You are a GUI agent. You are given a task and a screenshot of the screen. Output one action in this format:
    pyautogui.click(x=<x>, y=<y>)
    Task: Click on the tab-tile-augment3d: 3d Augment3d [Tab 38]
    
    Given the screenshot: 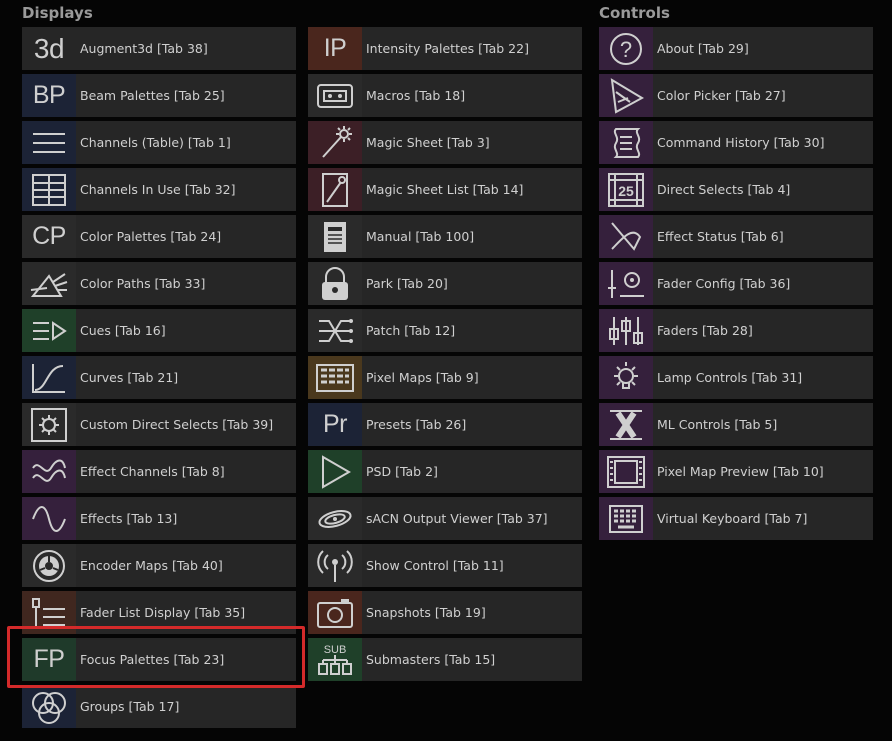 What is the action you would take?
    pyautogui.click(x=159, y=48)
    